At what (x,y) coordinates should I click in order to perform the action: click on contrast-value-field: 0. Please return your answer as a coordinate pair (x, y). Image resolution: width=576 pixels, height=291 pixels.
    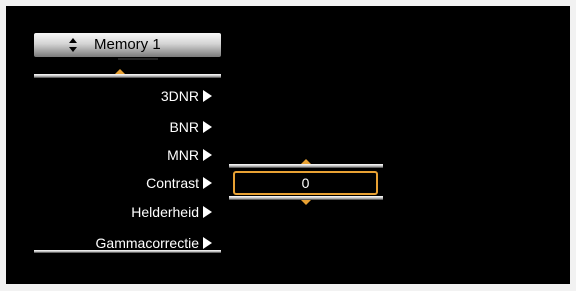
    Looking at the image, I should click on (305, 183).